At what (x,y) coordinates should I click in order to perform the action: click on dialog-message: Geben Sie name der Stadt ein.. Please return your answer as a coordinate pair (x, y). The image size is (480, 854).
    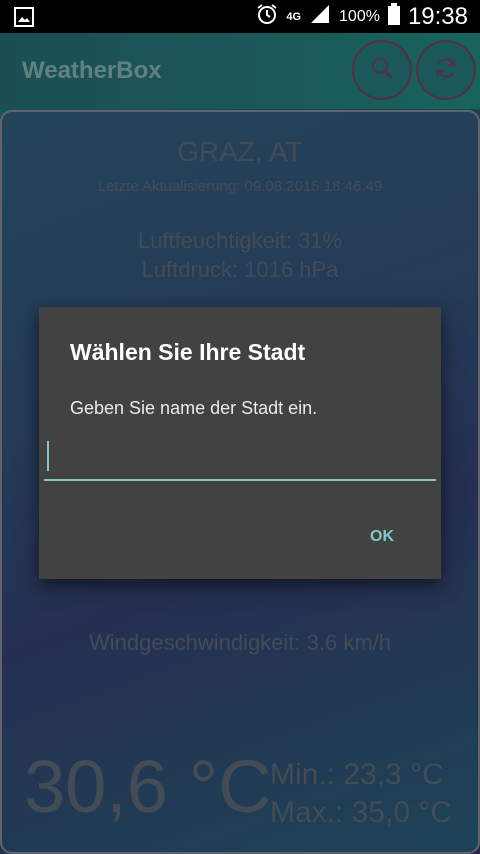
    Looking at the image, I should click on (194, 408).